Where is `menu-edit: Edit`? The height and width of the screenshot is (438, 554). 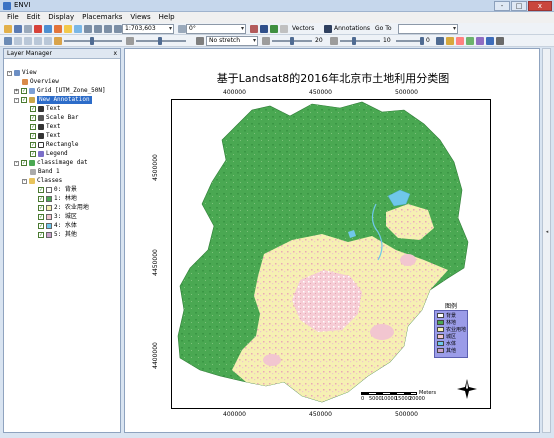
menu-edit: Edit is located at coordinates (34, 17).